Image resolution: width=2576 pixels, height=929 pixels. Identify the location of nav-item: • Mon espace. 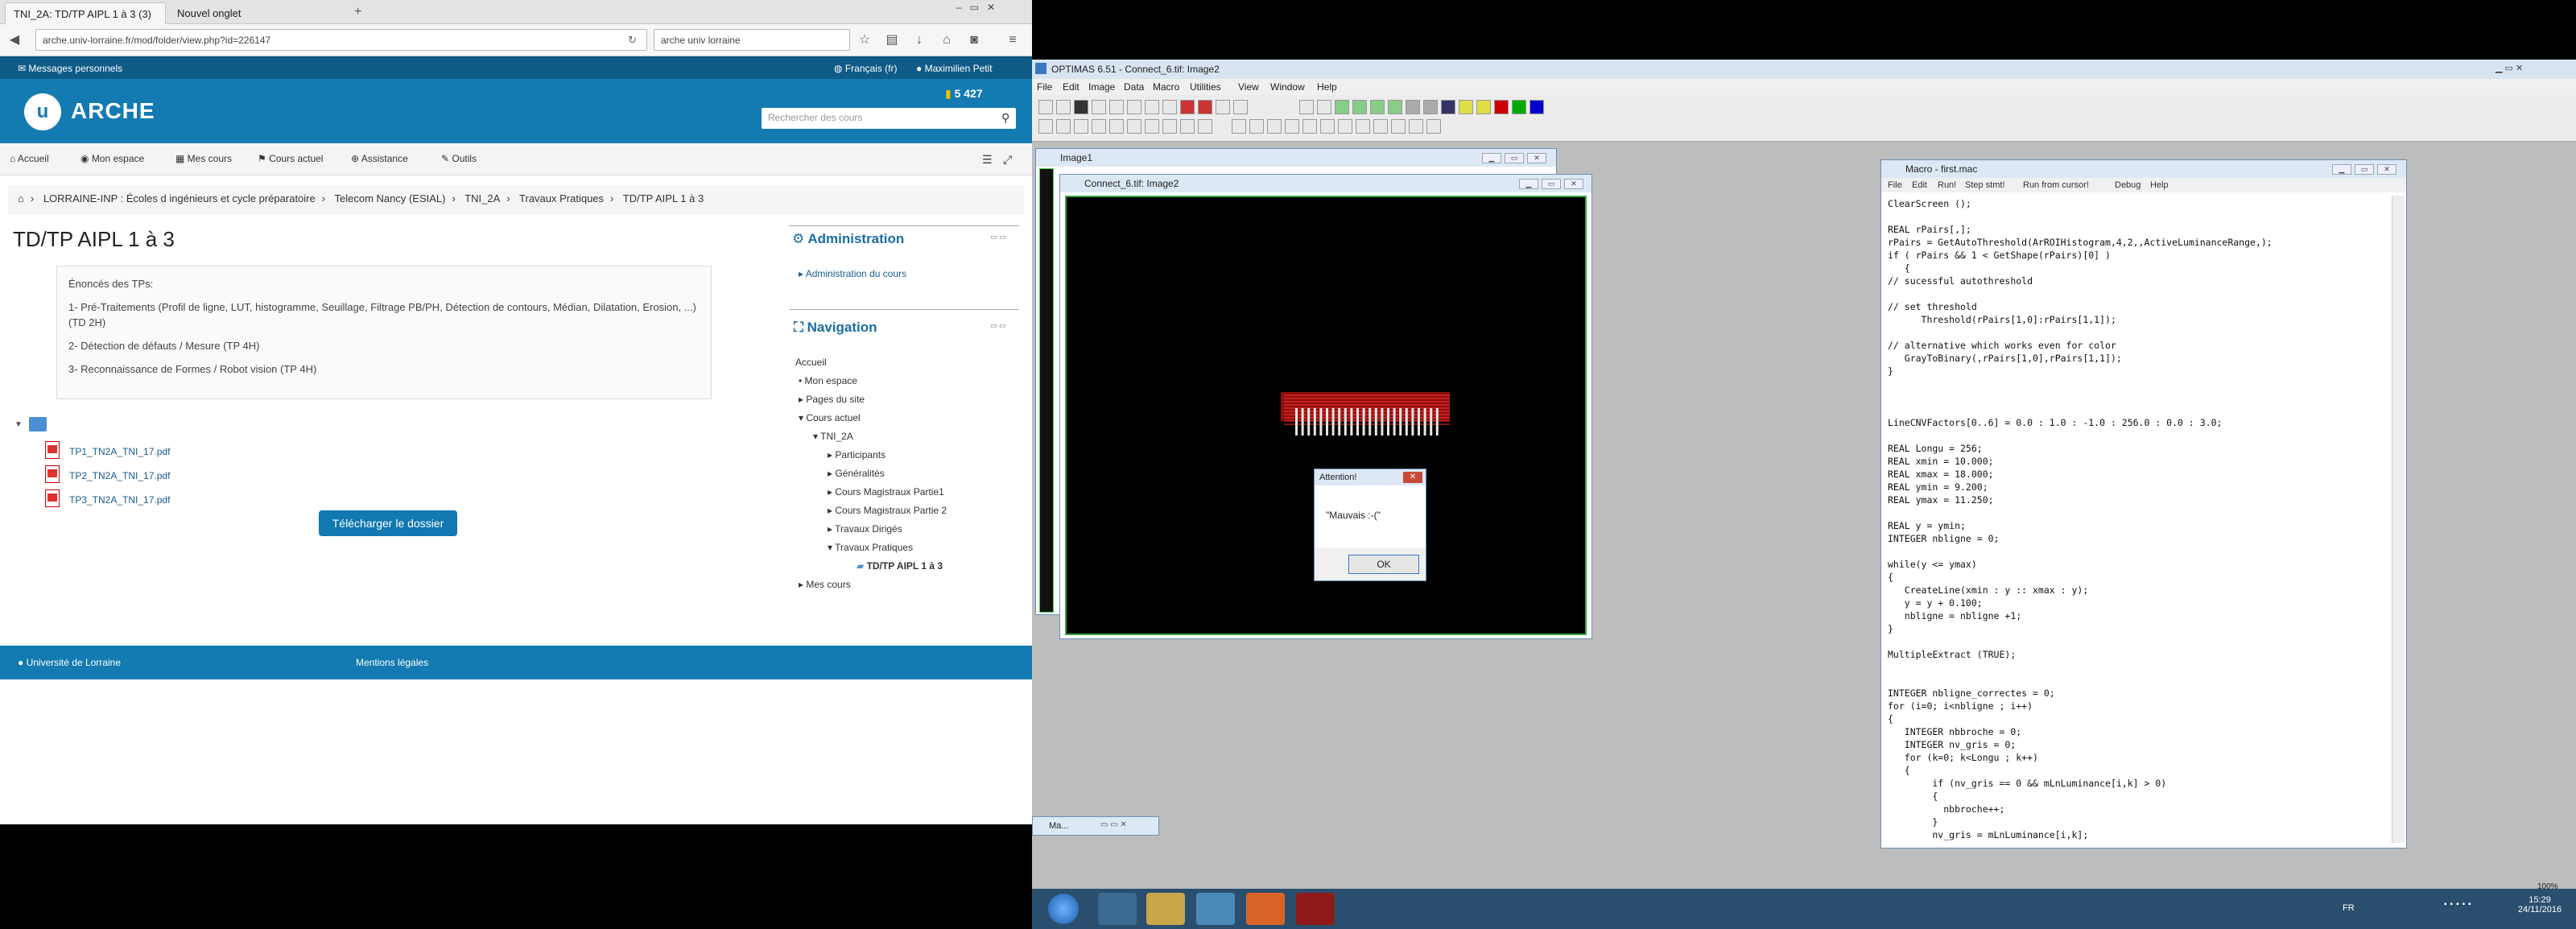
(828, 380).